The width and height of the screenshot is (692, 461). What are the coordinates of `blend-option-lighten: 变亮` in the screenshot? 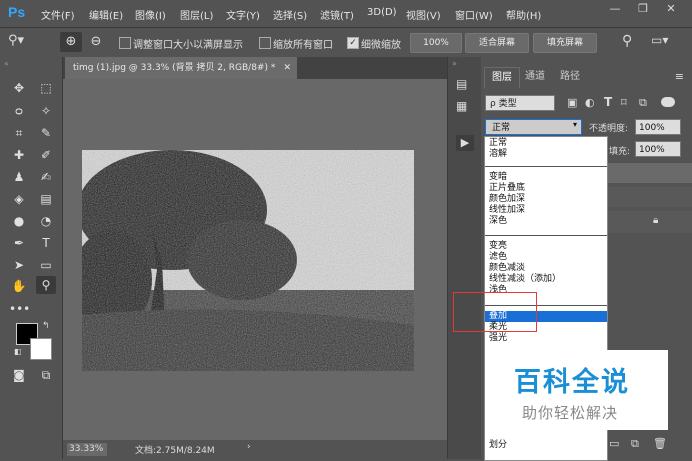 It's located at (498, 246).